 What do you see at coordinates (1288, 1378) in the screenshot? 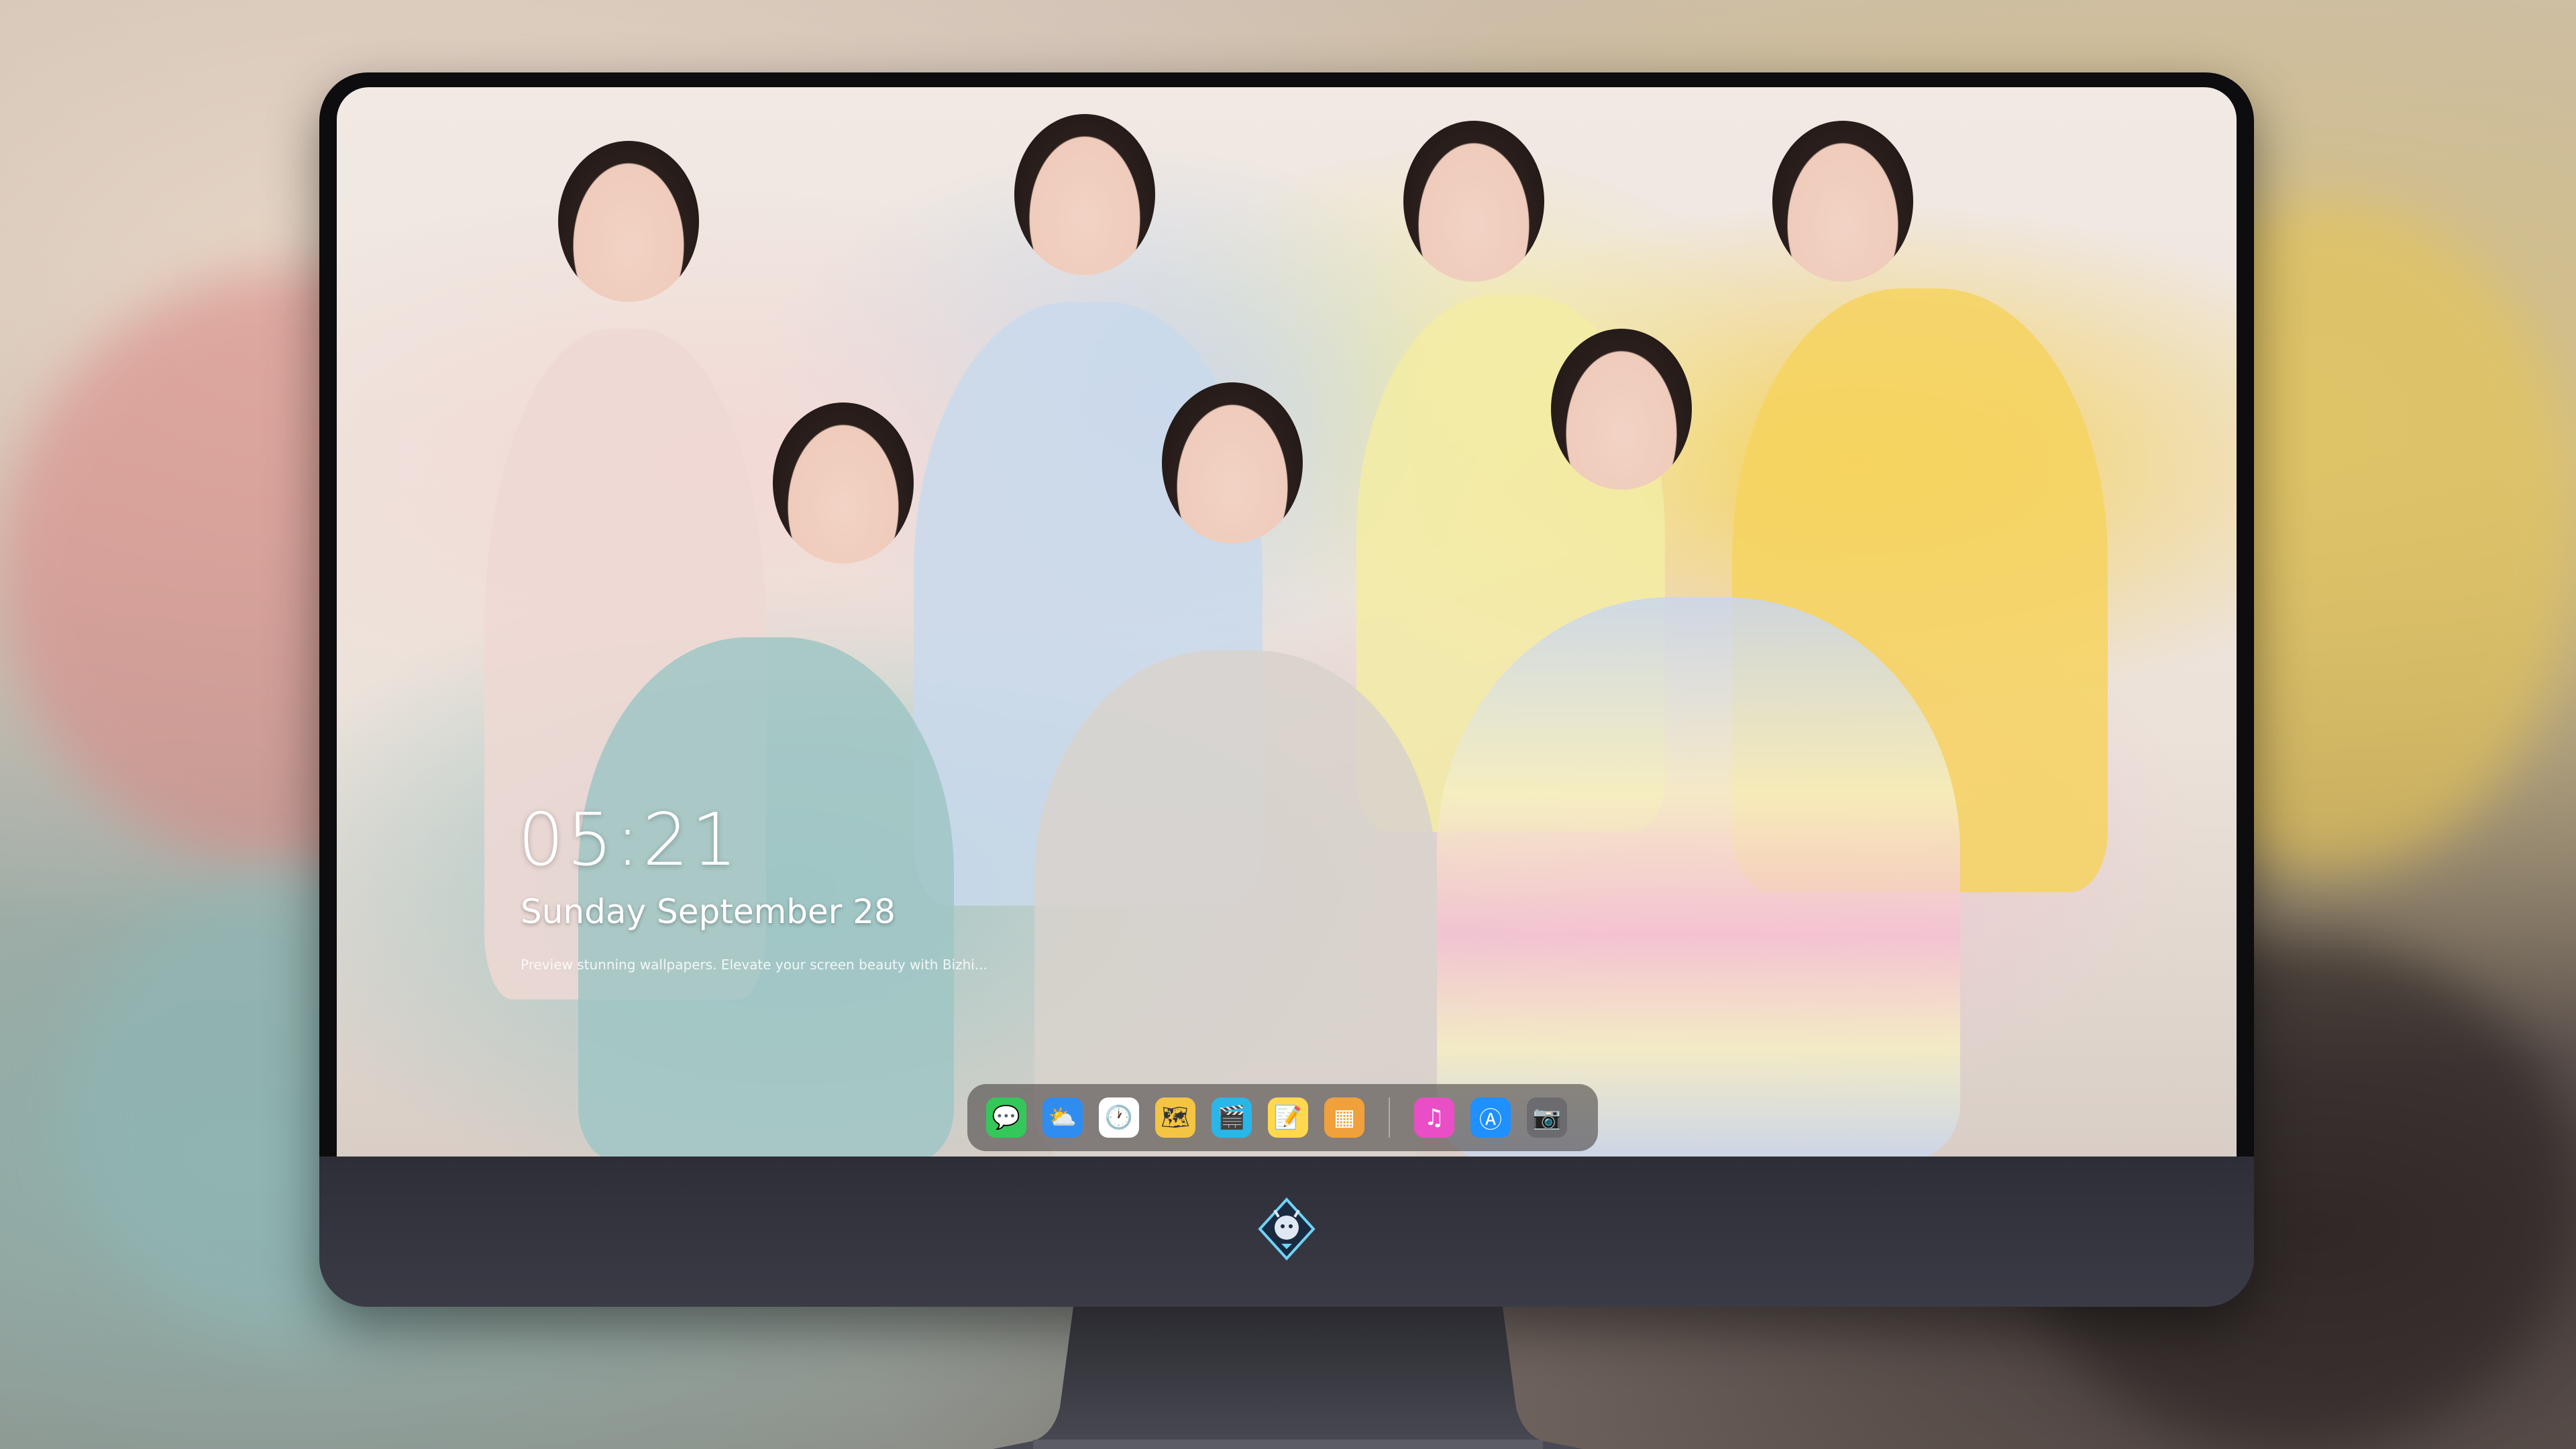
I see `monitor-stand` at bounding box center [1288, 1378].